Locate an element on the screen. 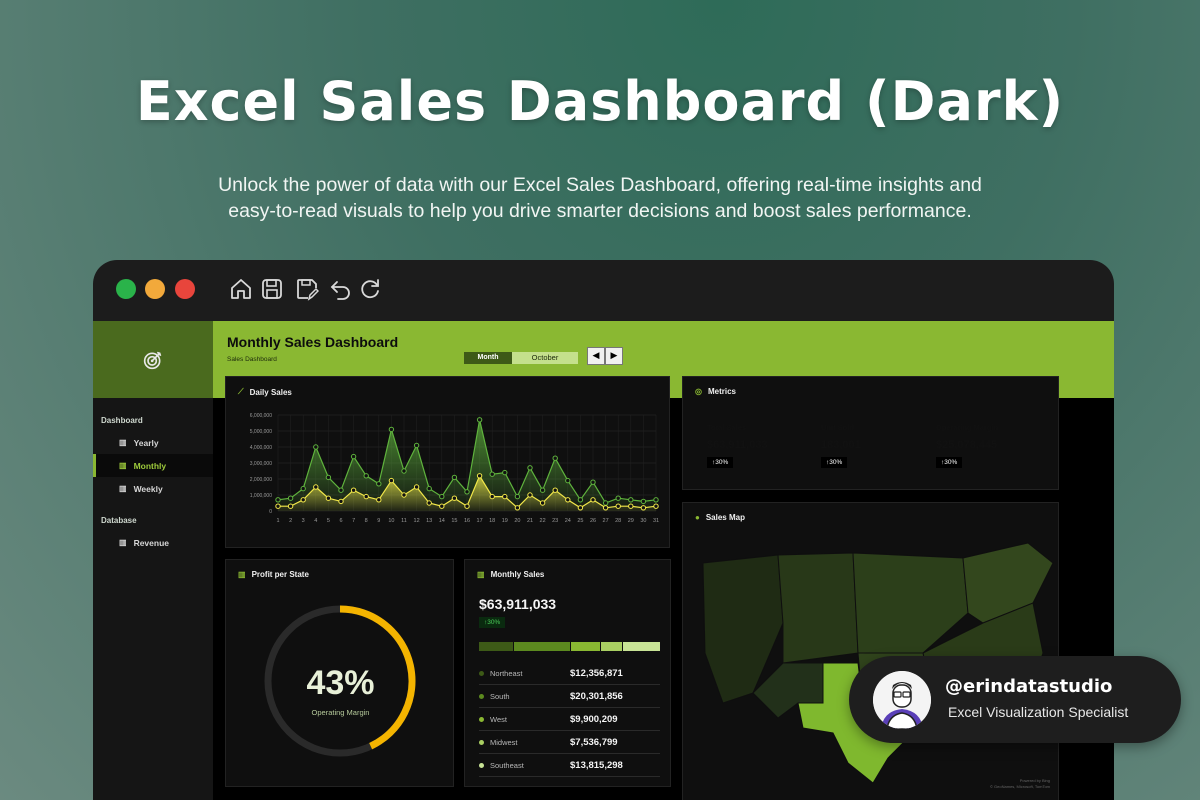  y-tick-label: 1,000,000 is located at coordinates (261, 496).